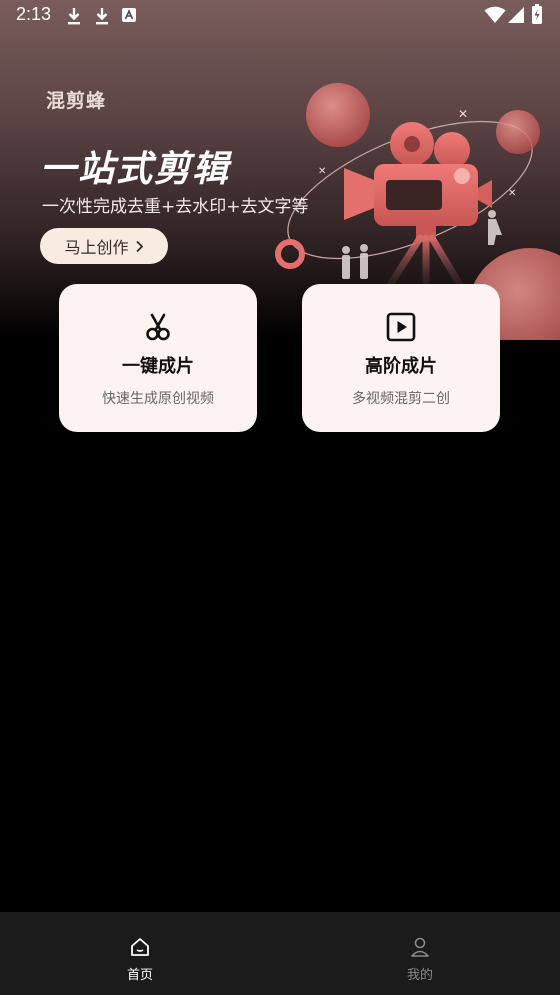 The height and width of the screenshot is (995, 560). I want to click on card-subtitle: 多视频混剪二创, so click(401, 399).